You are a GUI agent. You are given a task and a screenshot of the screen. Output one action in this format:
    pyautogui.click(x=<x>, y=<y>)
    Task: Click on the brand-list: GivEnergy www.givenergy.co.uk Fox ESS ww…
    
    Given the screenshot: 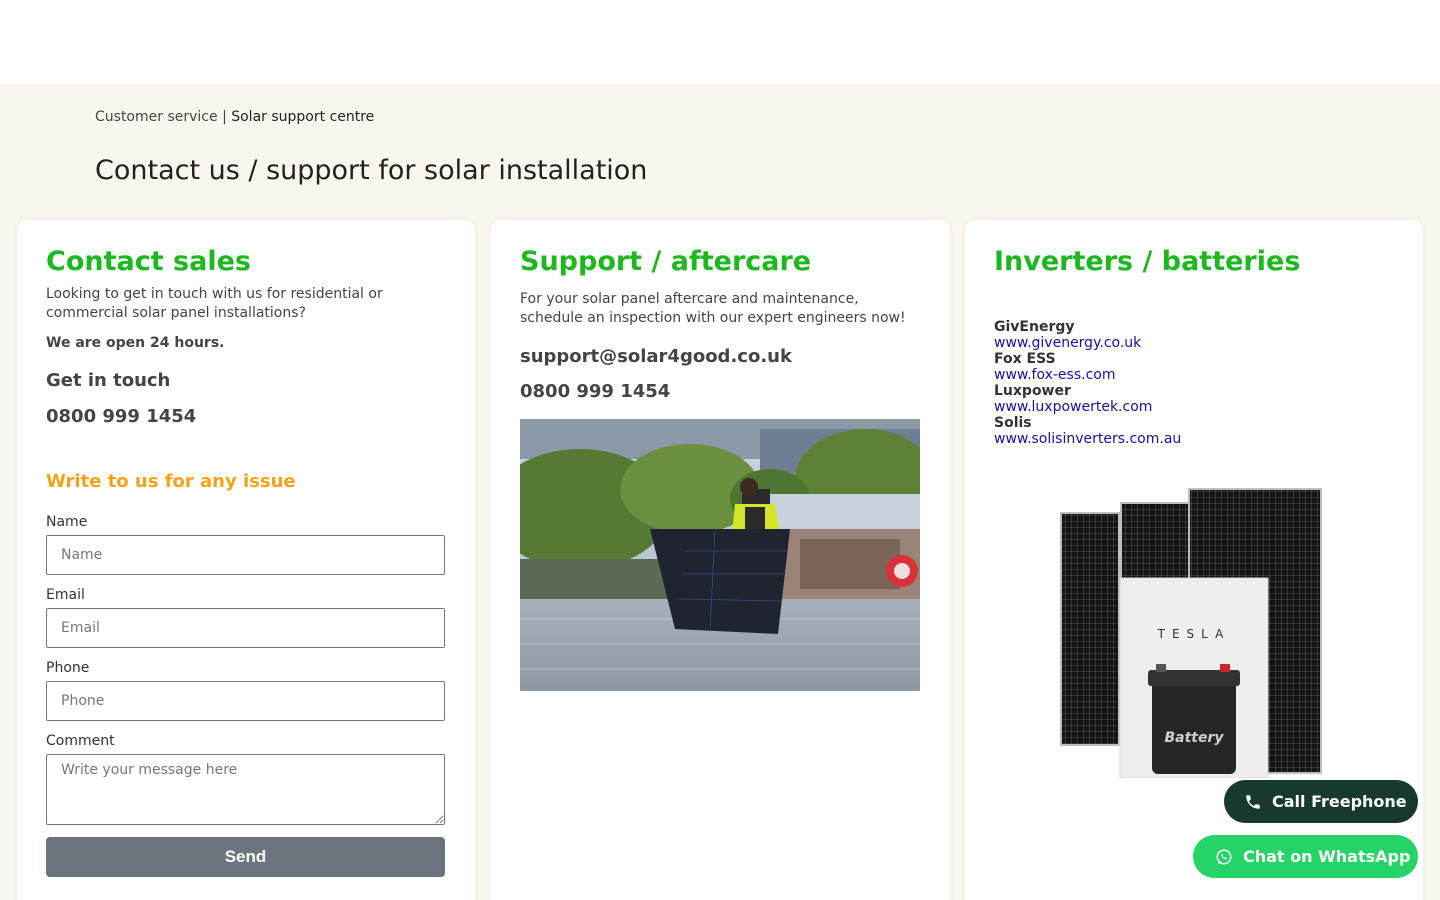 What is the action you would take?
    pyautogui.click(x=1087, y=383)
    